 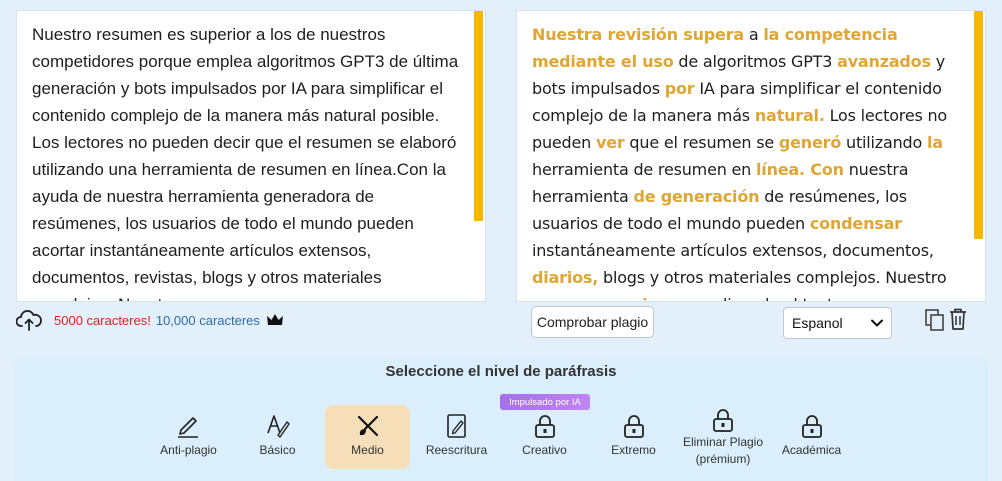 I want to click on changed-phrase: diarios,, so click(x=565, y=277).